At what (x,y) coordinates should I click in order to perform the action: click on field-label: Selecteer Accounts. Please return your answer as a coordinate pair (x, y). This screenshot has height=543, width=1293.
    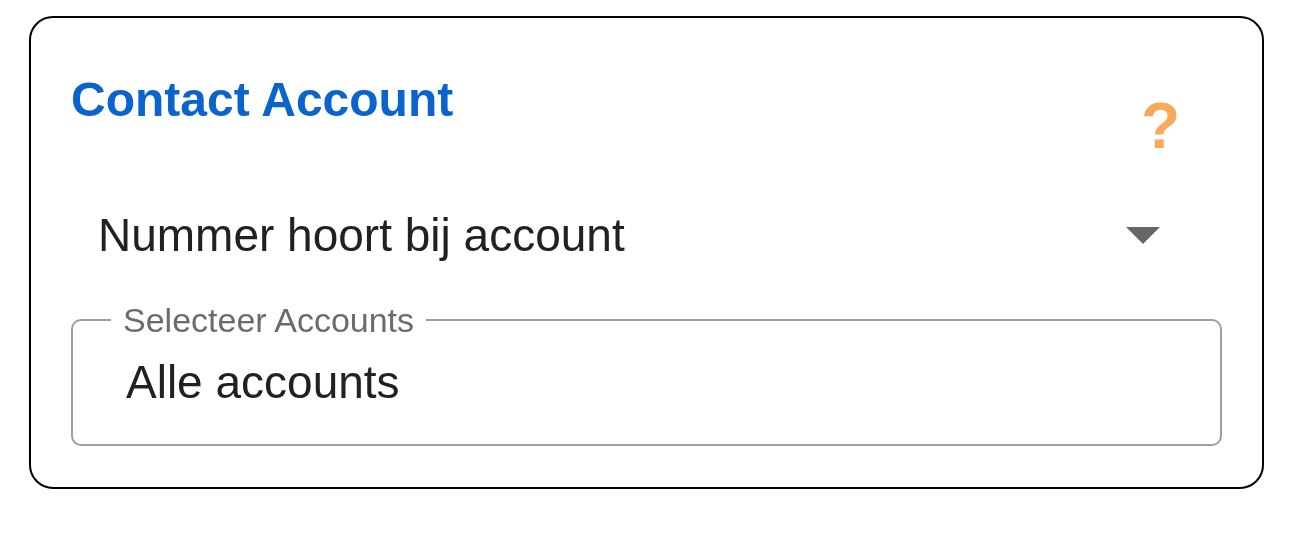
    Looking at the image, I should click on (269, 320).